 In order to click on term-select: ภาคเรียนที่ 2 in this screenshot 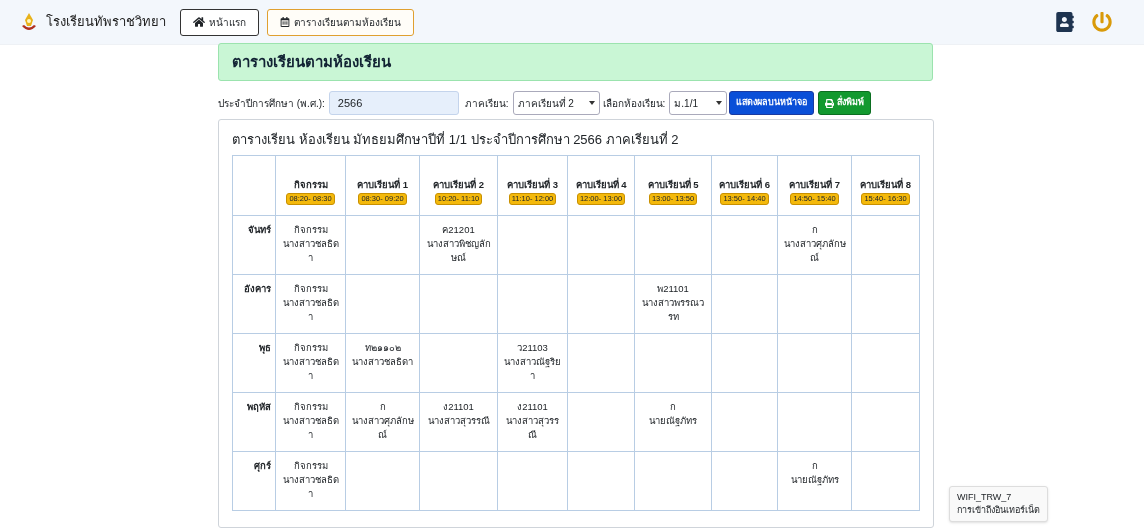, I will do `click(556, 103)`.